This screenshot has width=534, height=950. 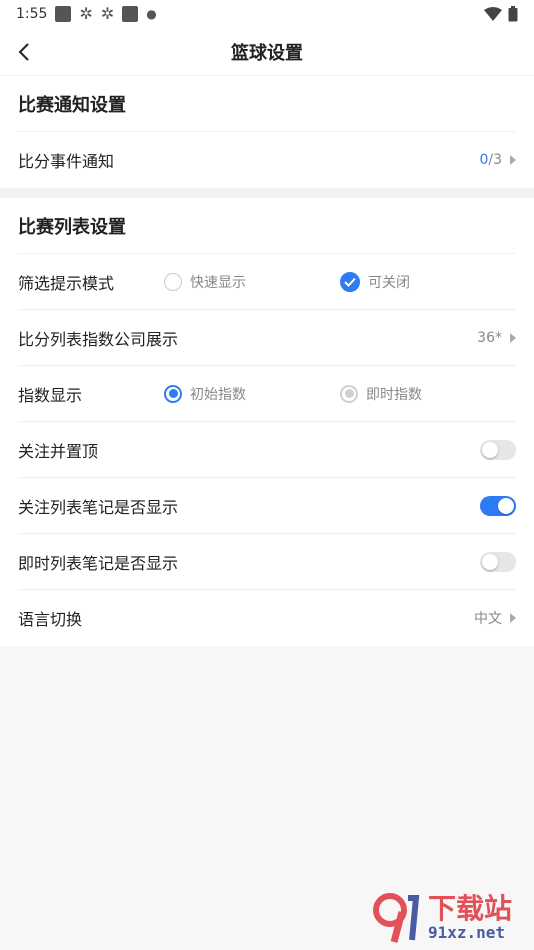 What do you see at coordinates (484, 160) in the screenshot?
I see `notification-count: 0` at bounding box center [484, 160].